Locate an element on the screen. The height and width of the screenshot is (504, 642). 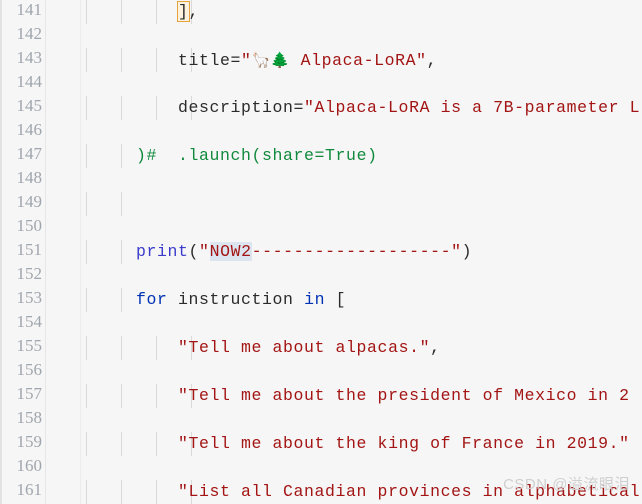
code-line: title="🦙🌲 Alpaca-LoRA", is located at coordinates (321, 60).